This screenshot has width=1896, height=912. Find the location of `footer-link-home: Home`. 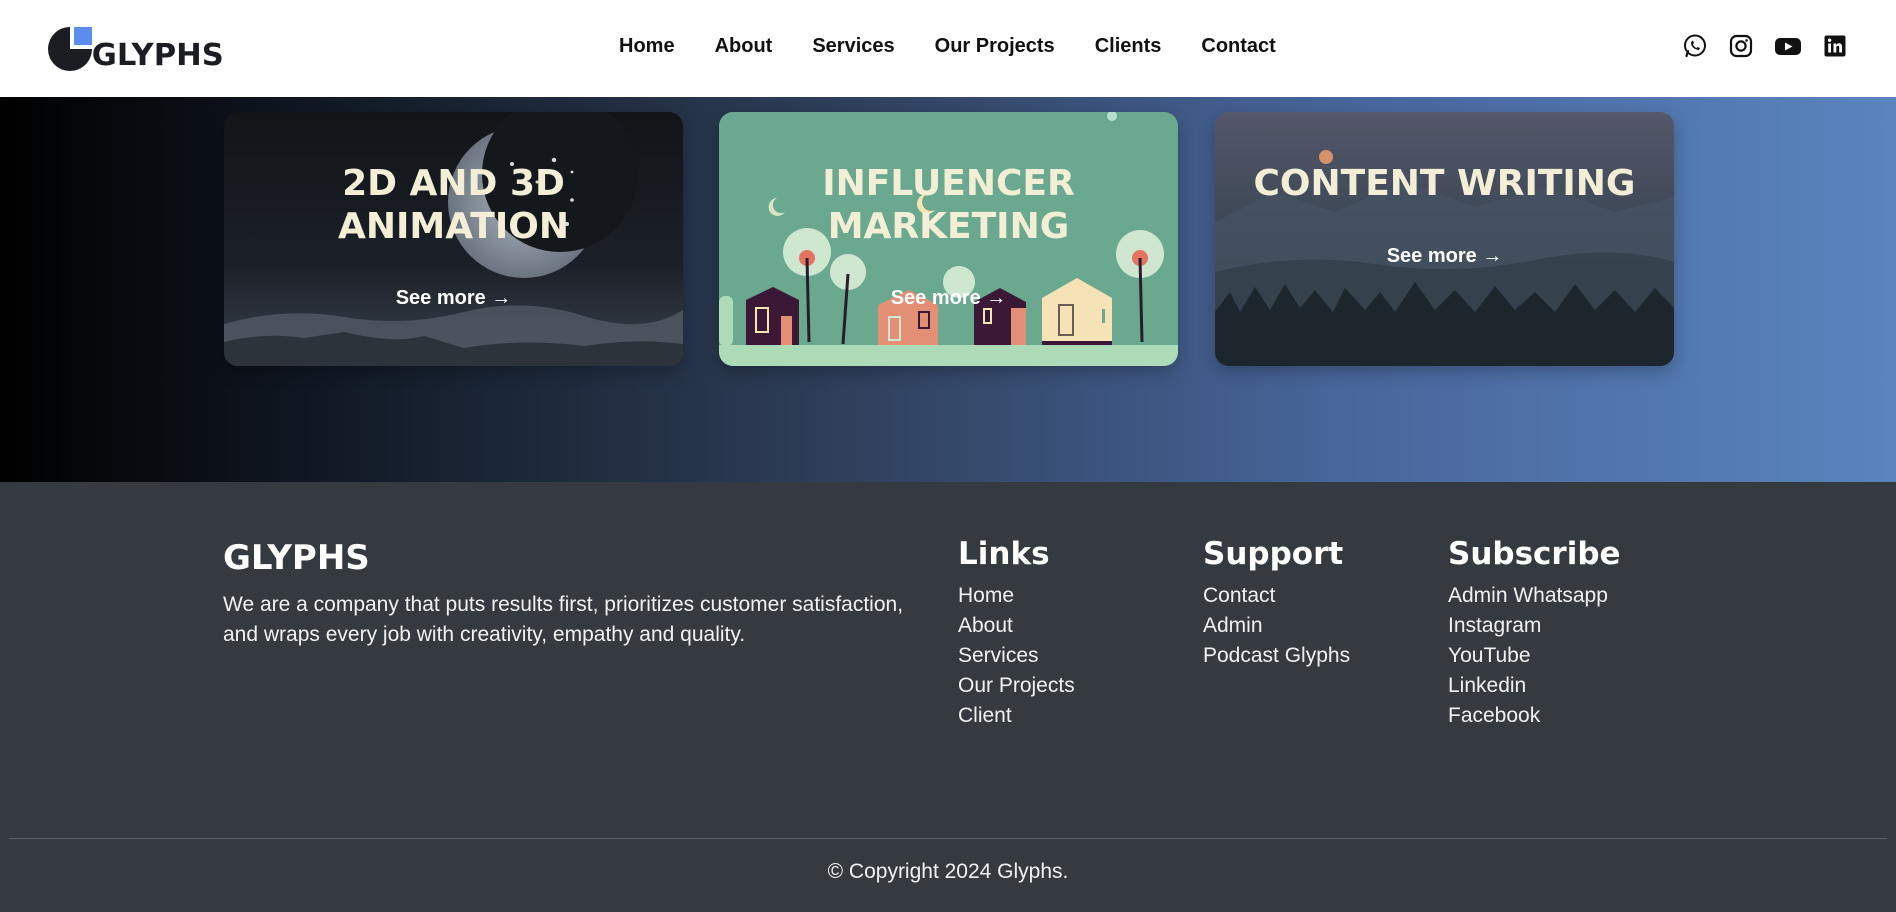

footer-link-home: Home is located at coordinates (1016, 596).